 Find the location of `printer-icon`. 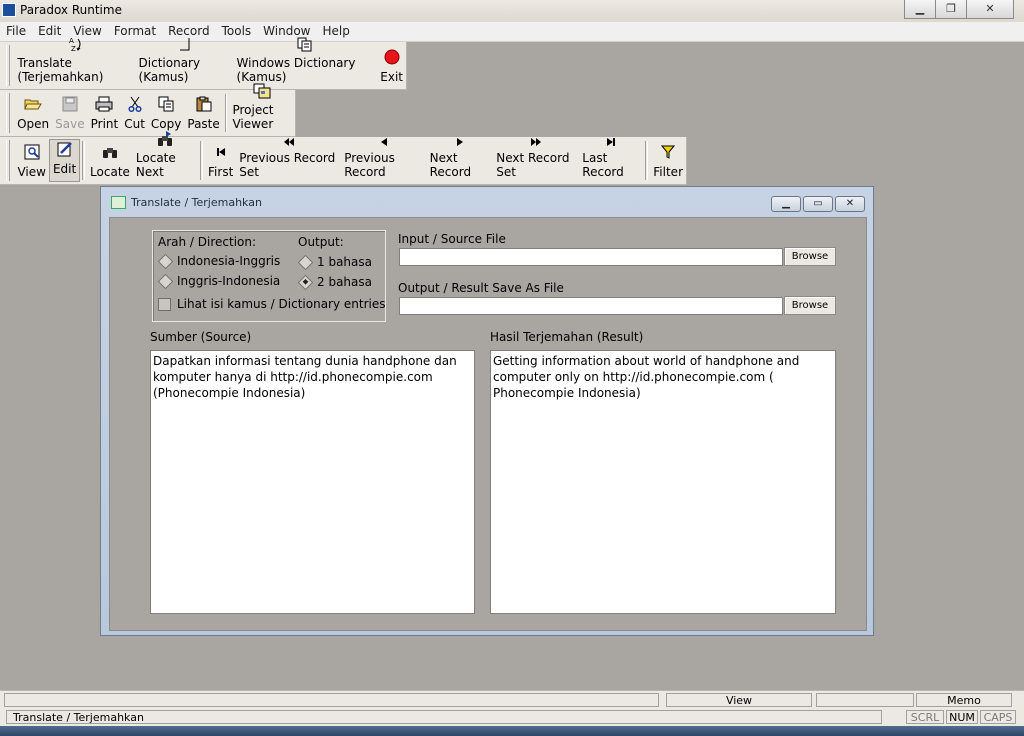

printer-icon is located at coordinates (104, 104).